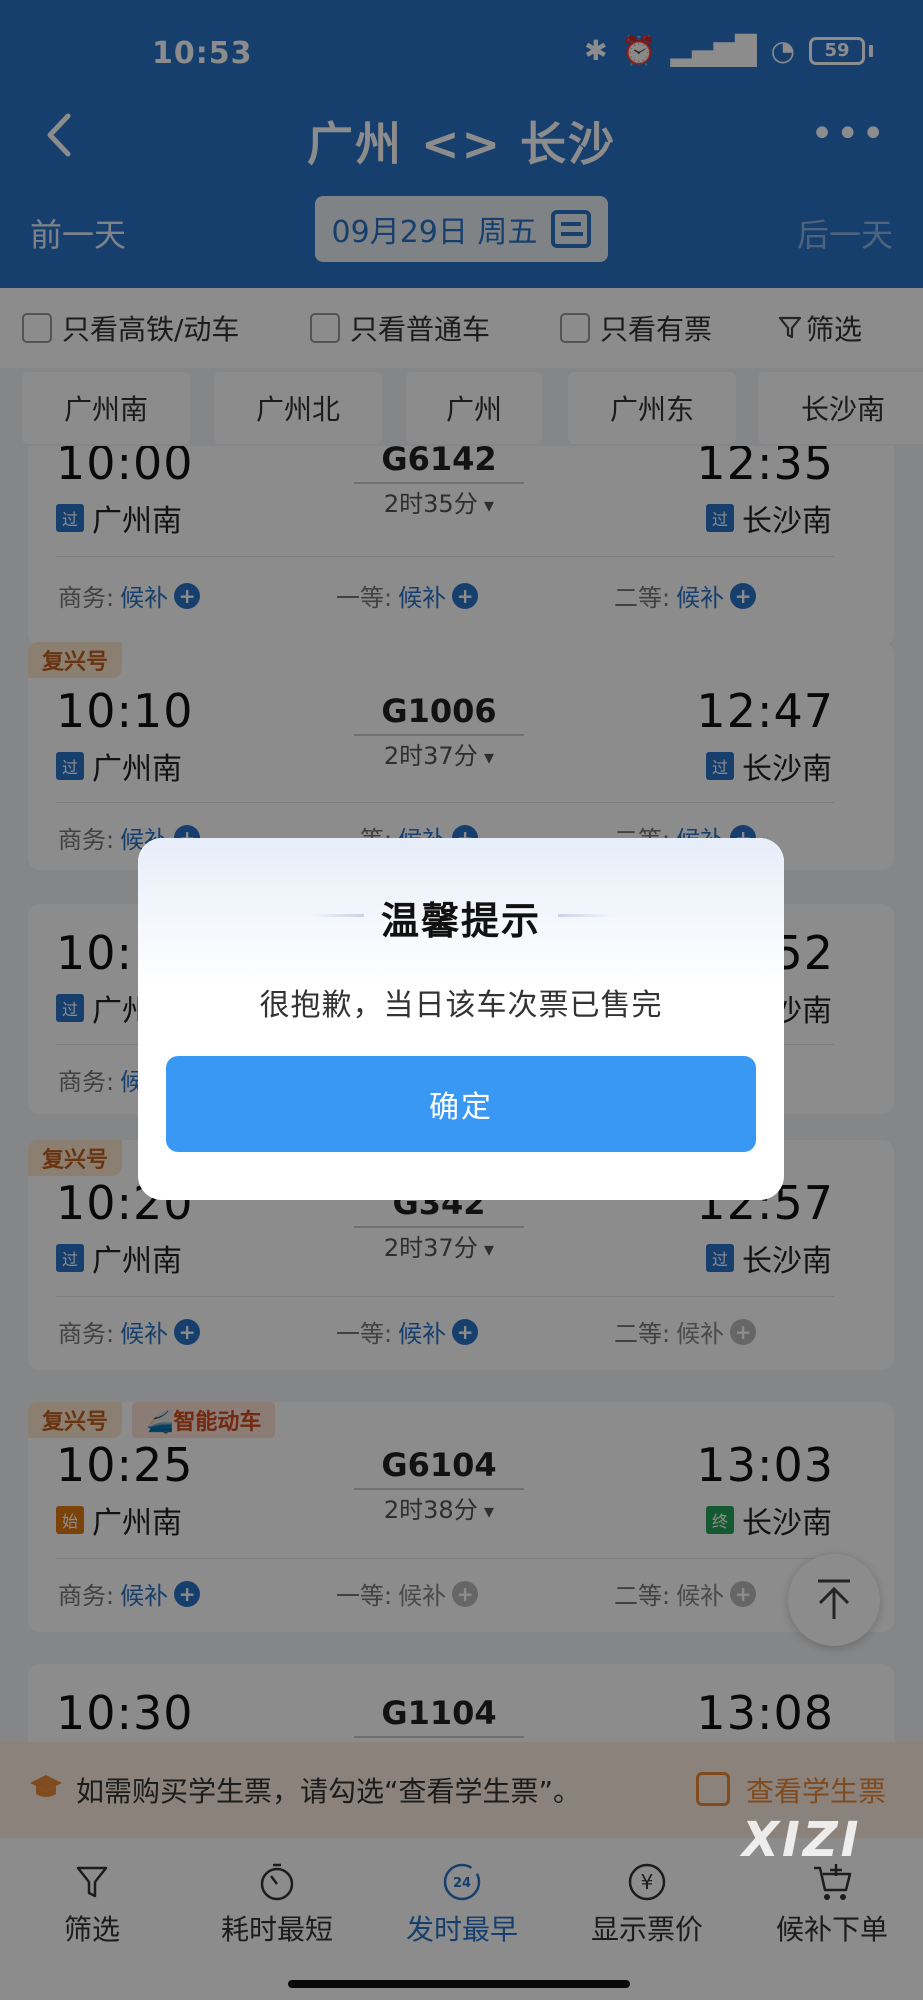 The height and width of the screenshot is (2000, 923). Describe the element at coordinates (802, 1840) in the screenshot. I see `watermark: XIZI` at that location.